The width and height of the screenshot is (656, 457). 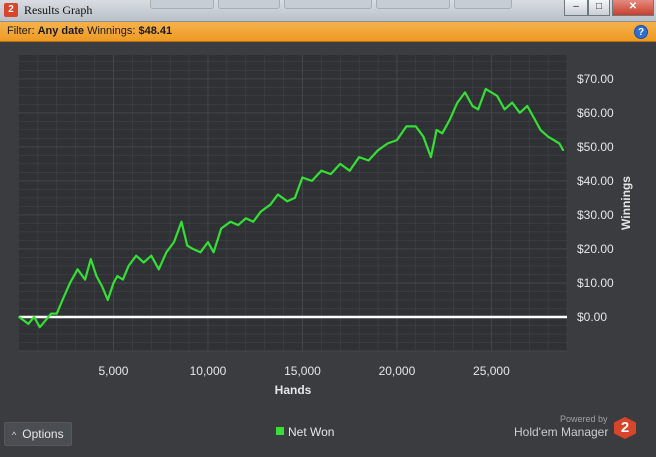 I want to click on window-titlebar: 2 Results Graph – □ ✕, so click(x=328, y=11).